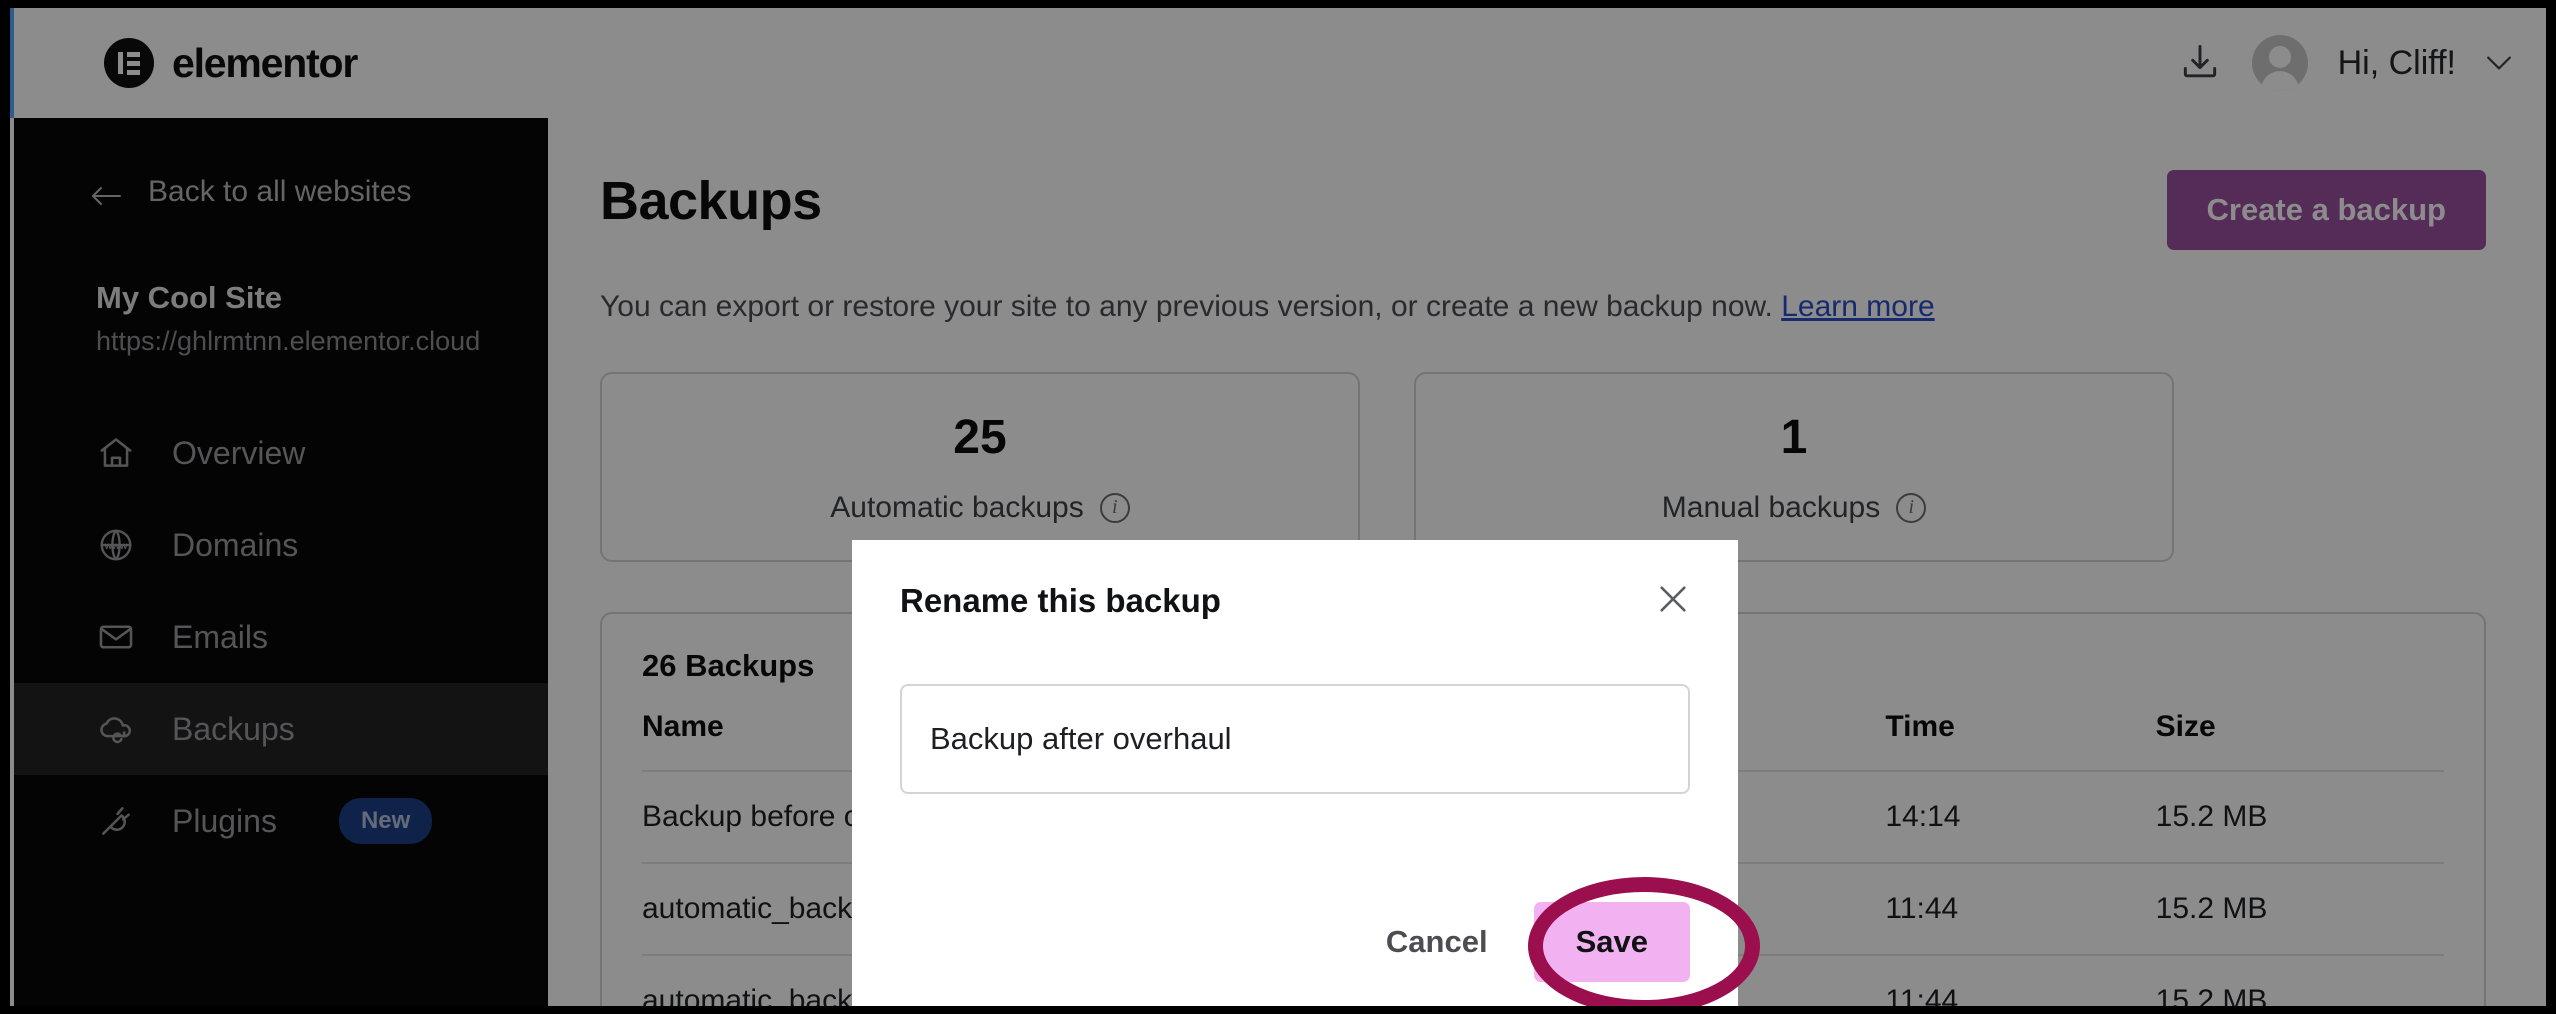 Image resolution: width=2556 pixels, height=1014 pixels. Describe the element at coordinates (1437, 942) in the screenshot. I see `cancel-button: Cancel` at that location.